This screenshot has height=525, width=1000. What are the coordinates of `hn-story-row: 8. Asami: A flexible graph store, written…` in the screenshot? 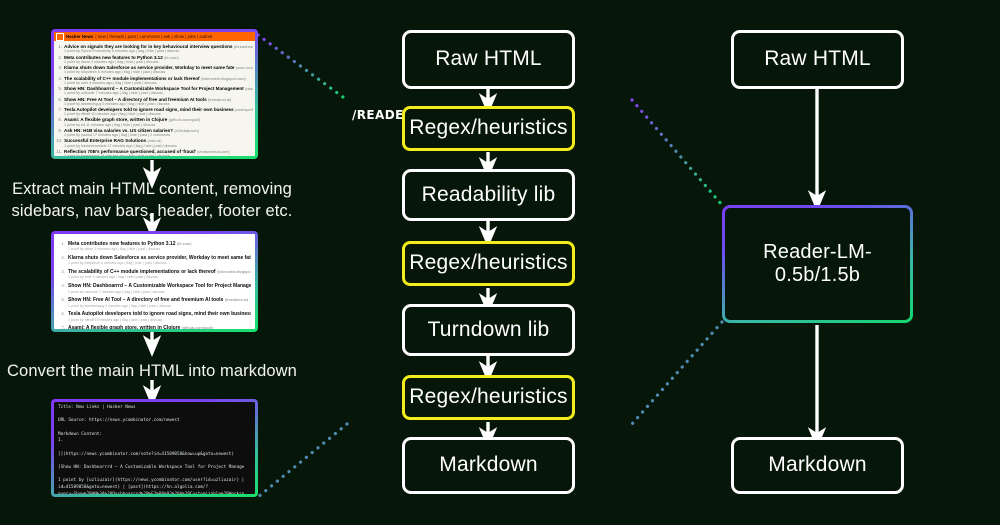 It's located at (154, 121).